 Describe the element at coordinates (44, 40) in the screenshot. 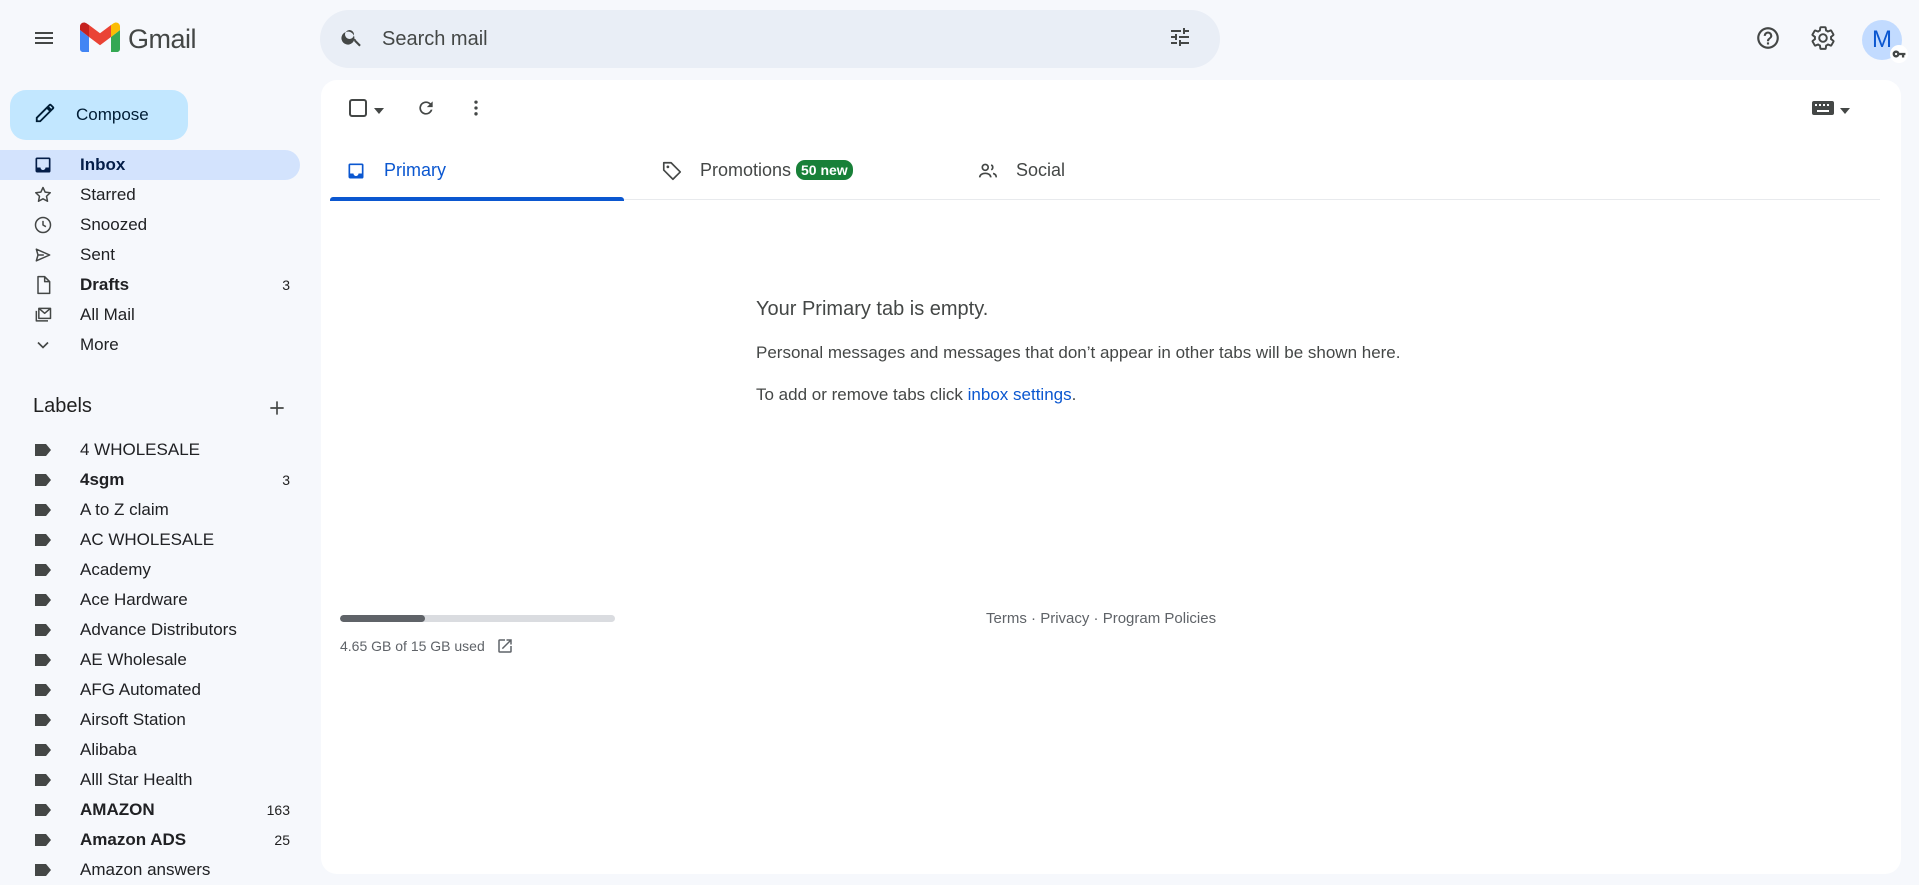

I see `main-menu-button` at that location.